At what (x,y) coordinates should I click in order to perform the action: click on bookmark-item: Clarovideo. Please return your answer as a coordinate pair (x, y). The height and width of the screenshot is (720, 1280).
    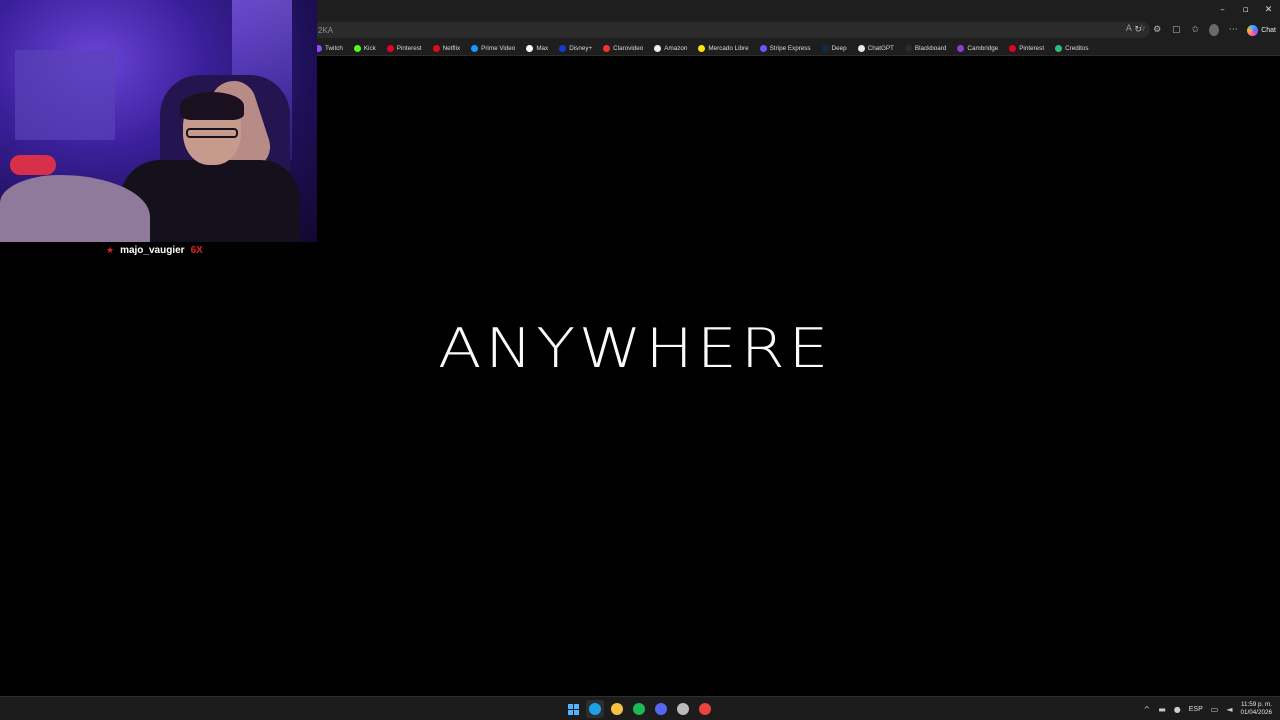
    Looking at the image, I should click on (623, 48).